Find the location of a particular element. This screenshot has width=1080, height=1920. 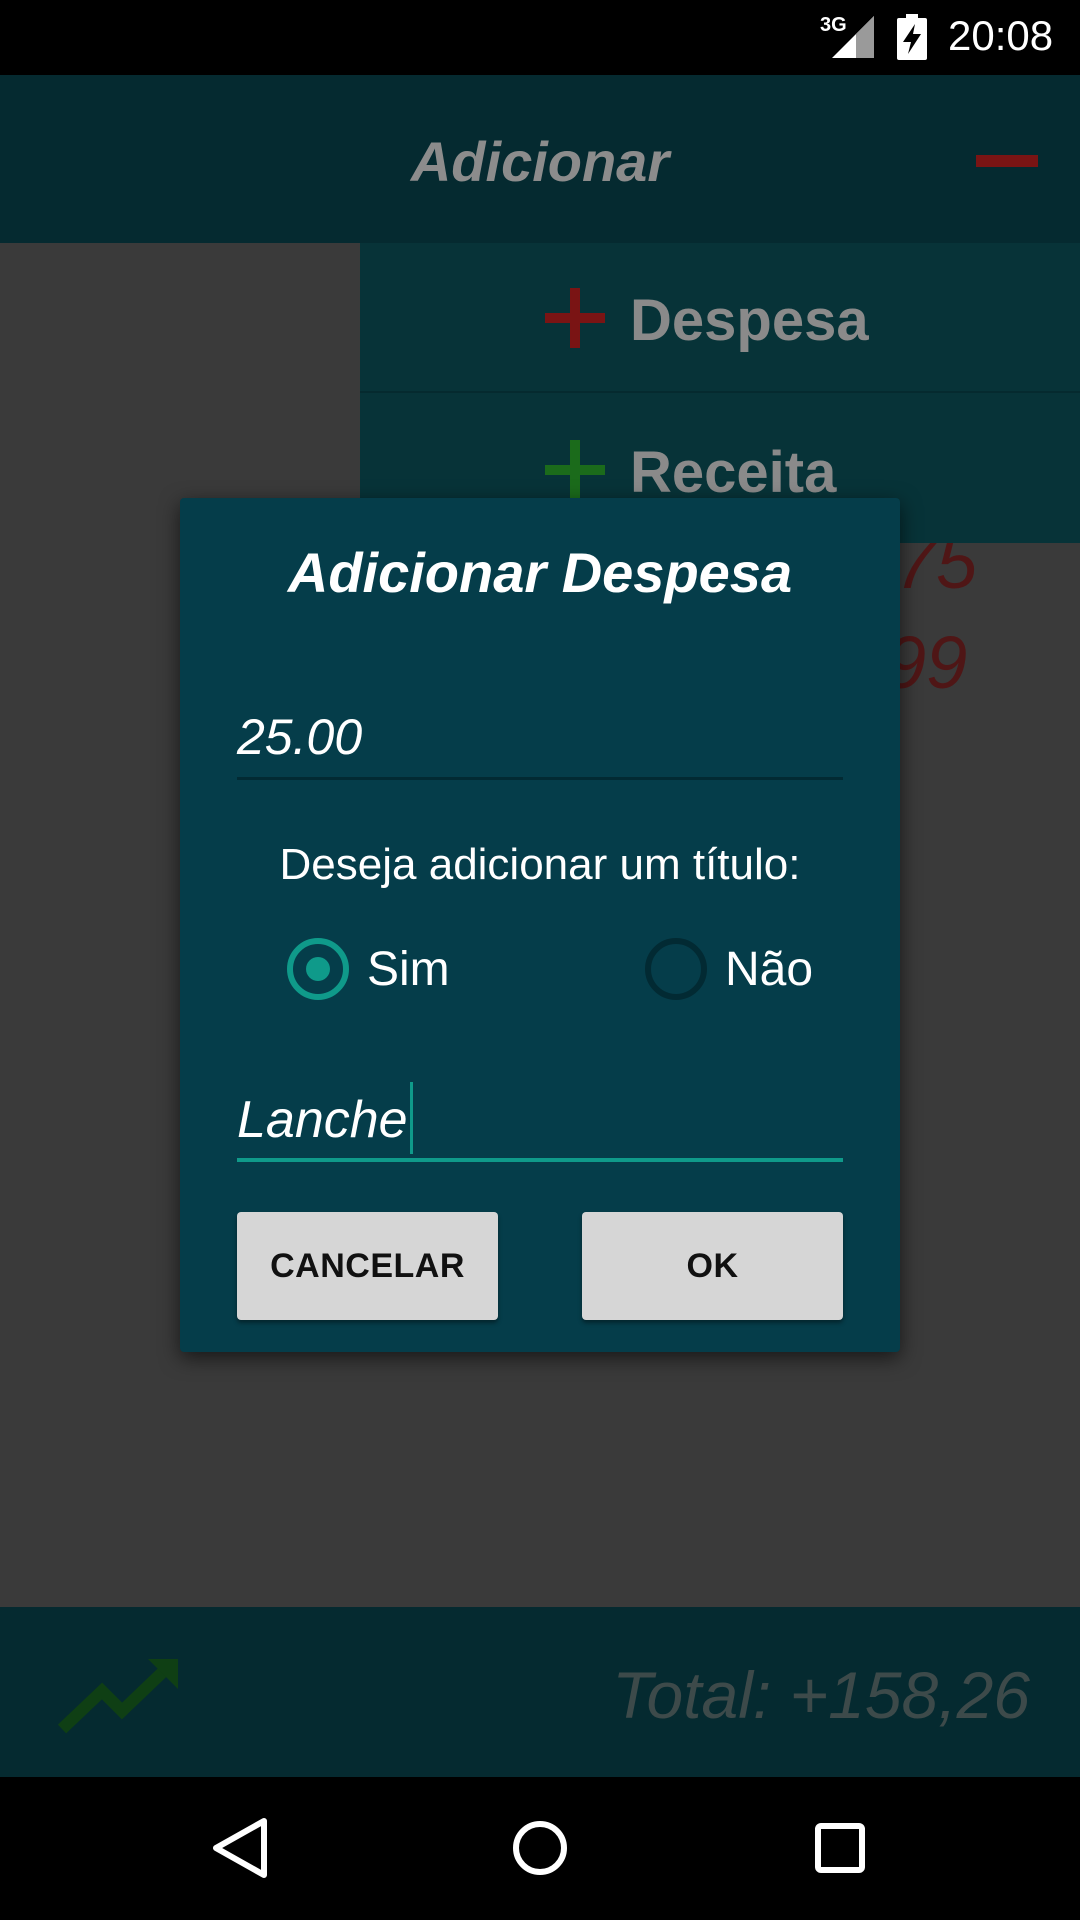

battery-charging-icon is located at coordinates (912, 37).